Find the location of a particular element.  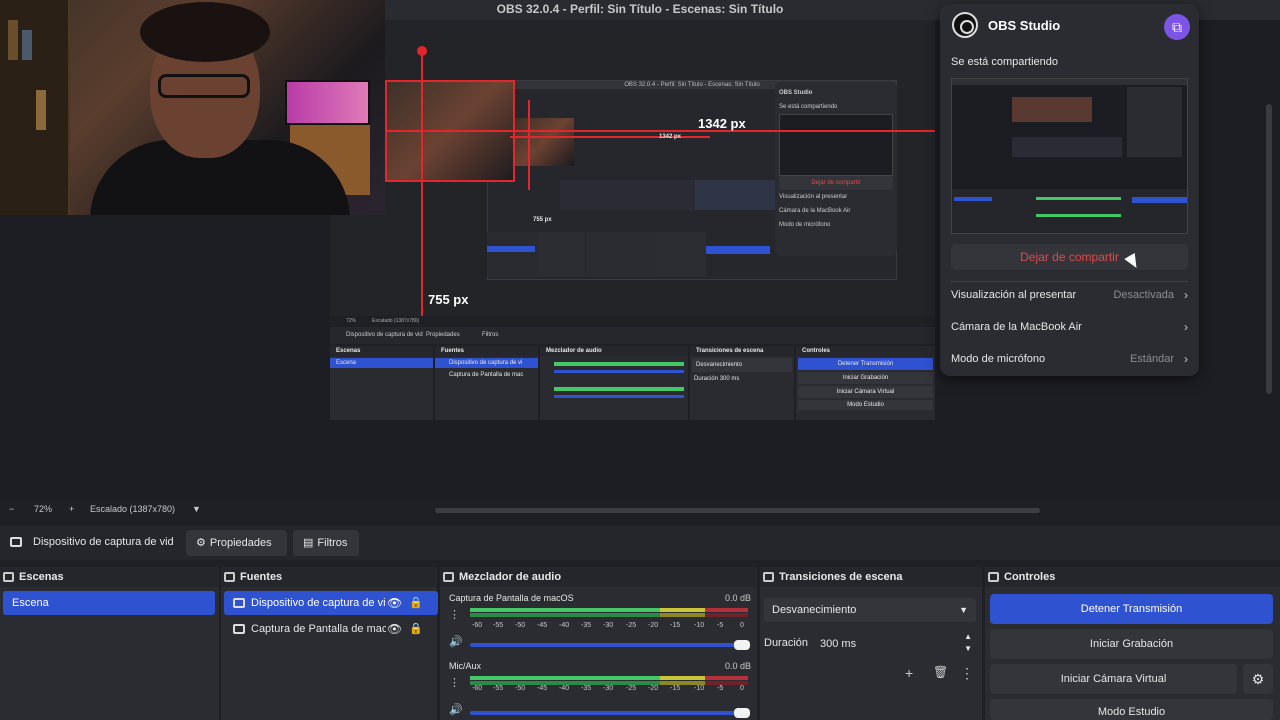

nested-mixer-block is located at coordinates (627, 195).